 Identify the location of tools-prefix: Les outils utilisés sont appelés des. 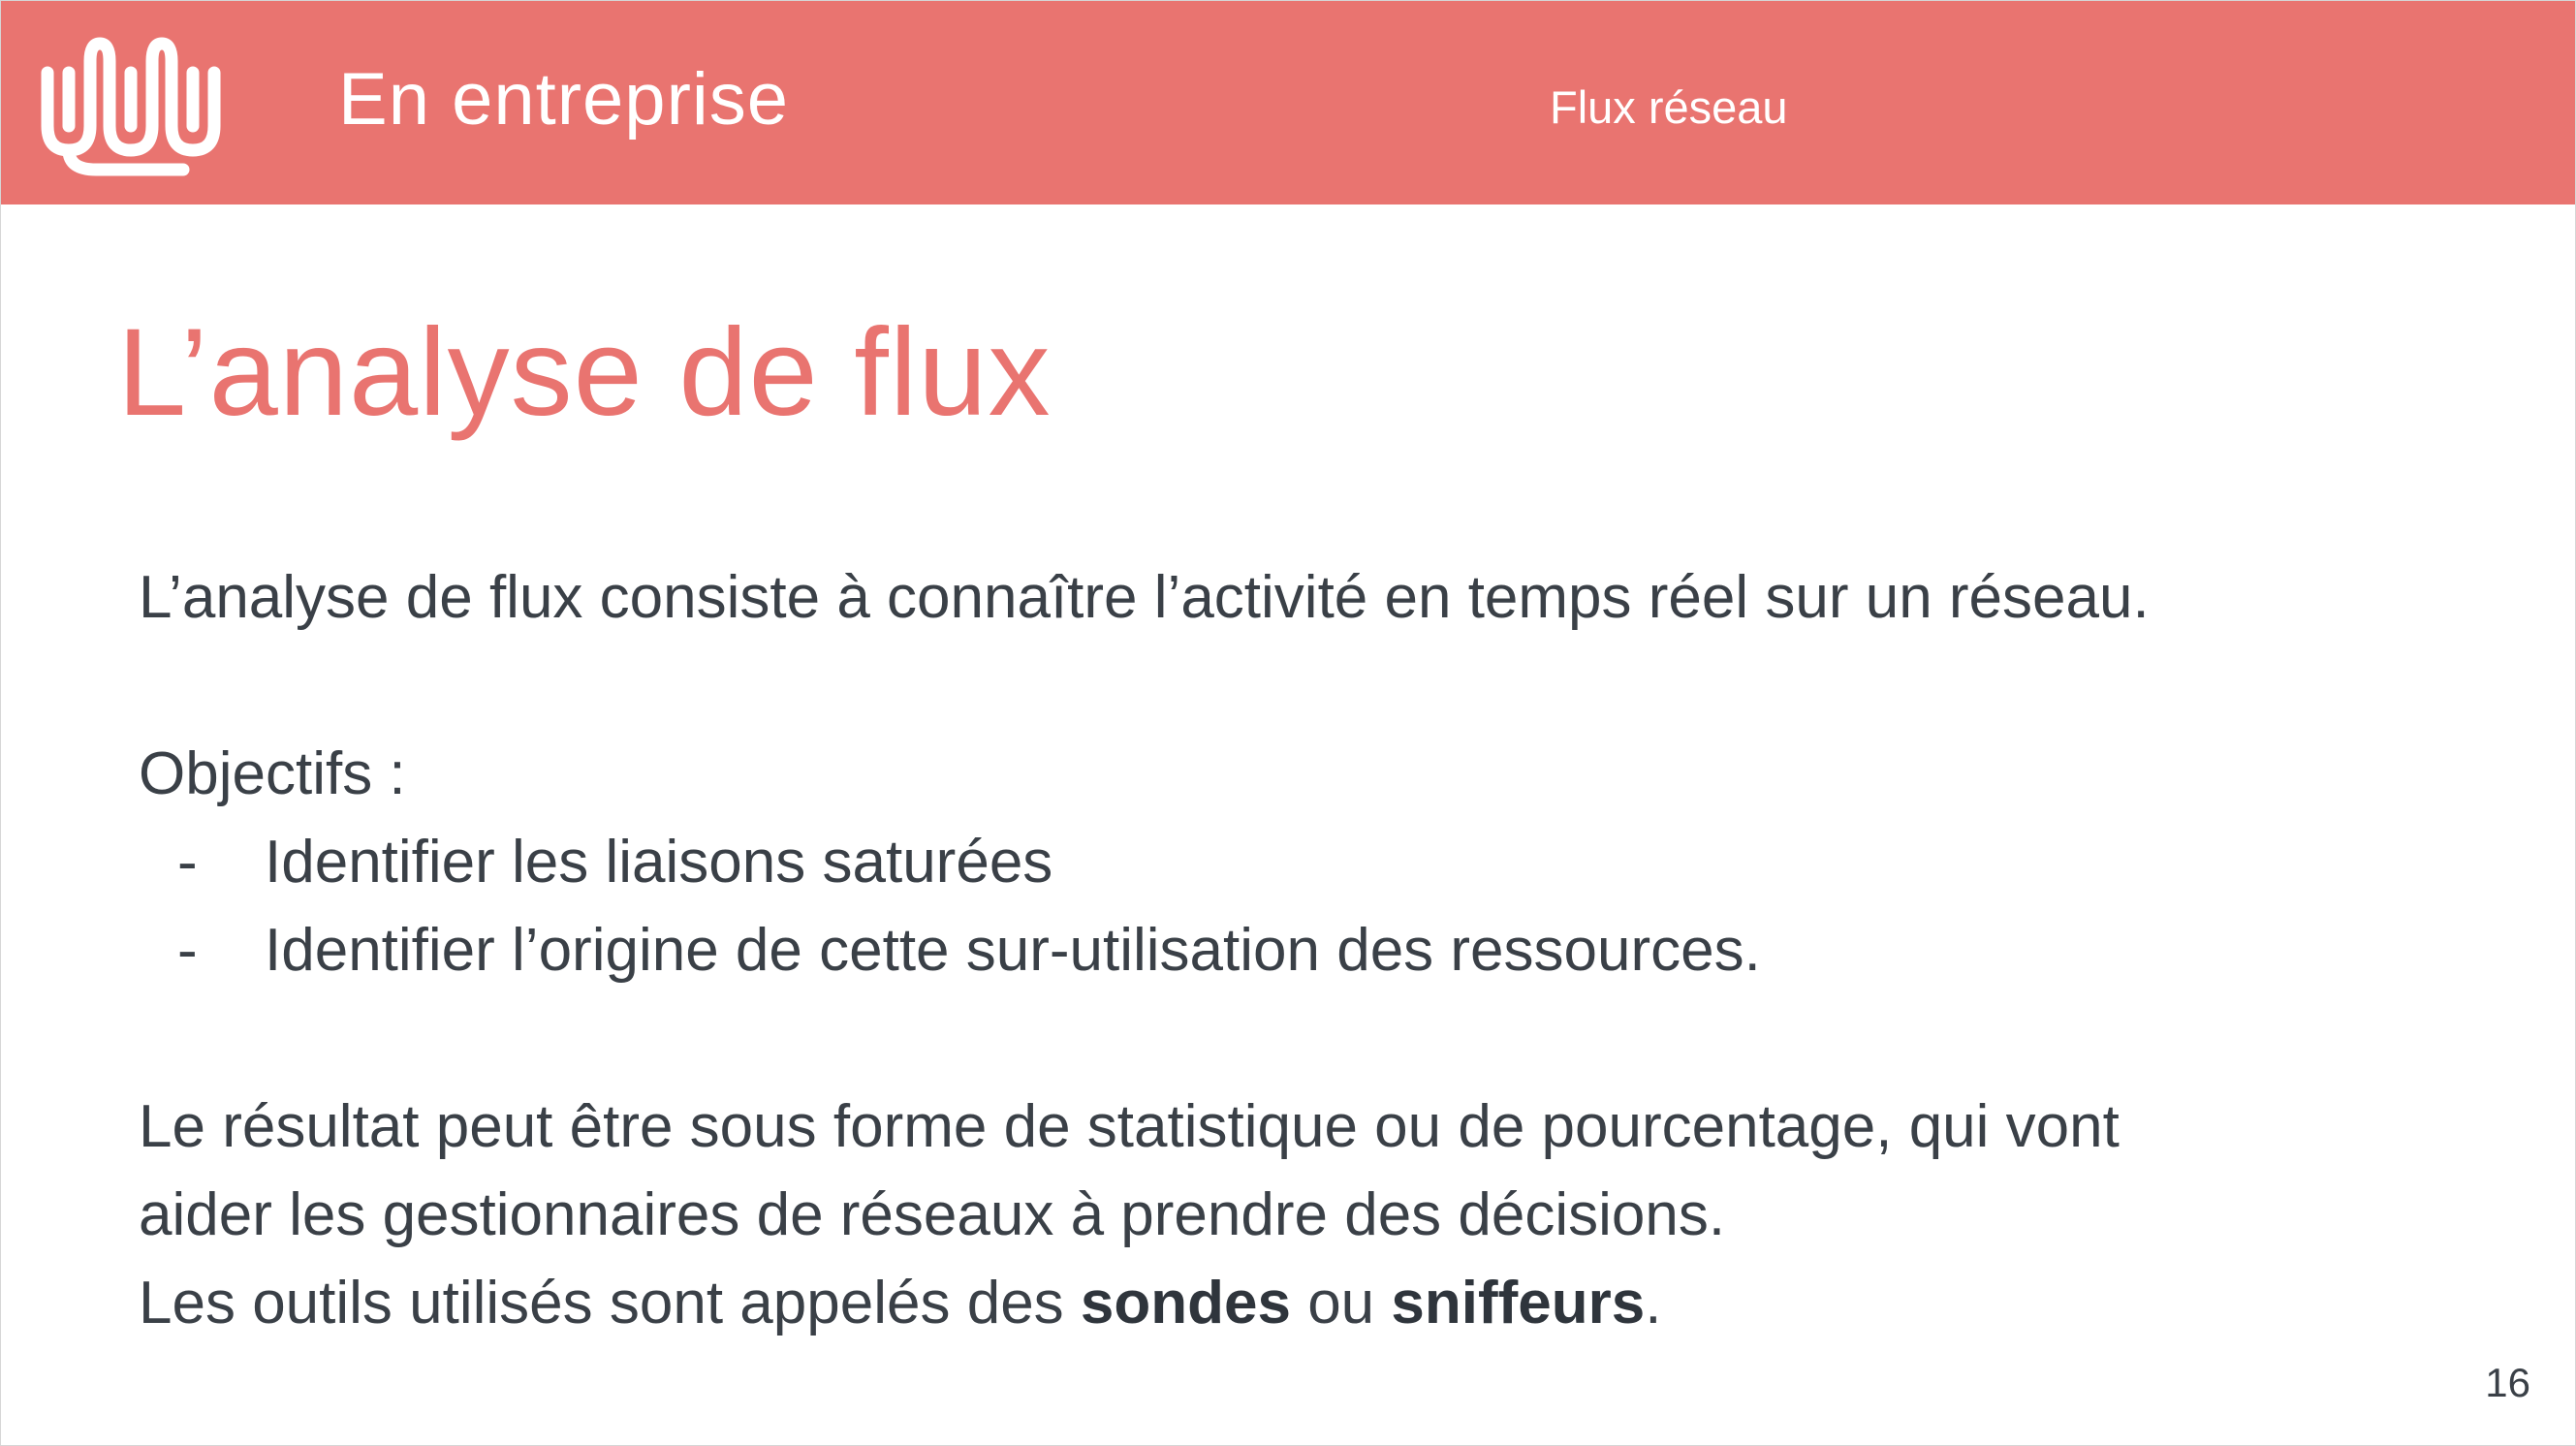
(610, 1303).